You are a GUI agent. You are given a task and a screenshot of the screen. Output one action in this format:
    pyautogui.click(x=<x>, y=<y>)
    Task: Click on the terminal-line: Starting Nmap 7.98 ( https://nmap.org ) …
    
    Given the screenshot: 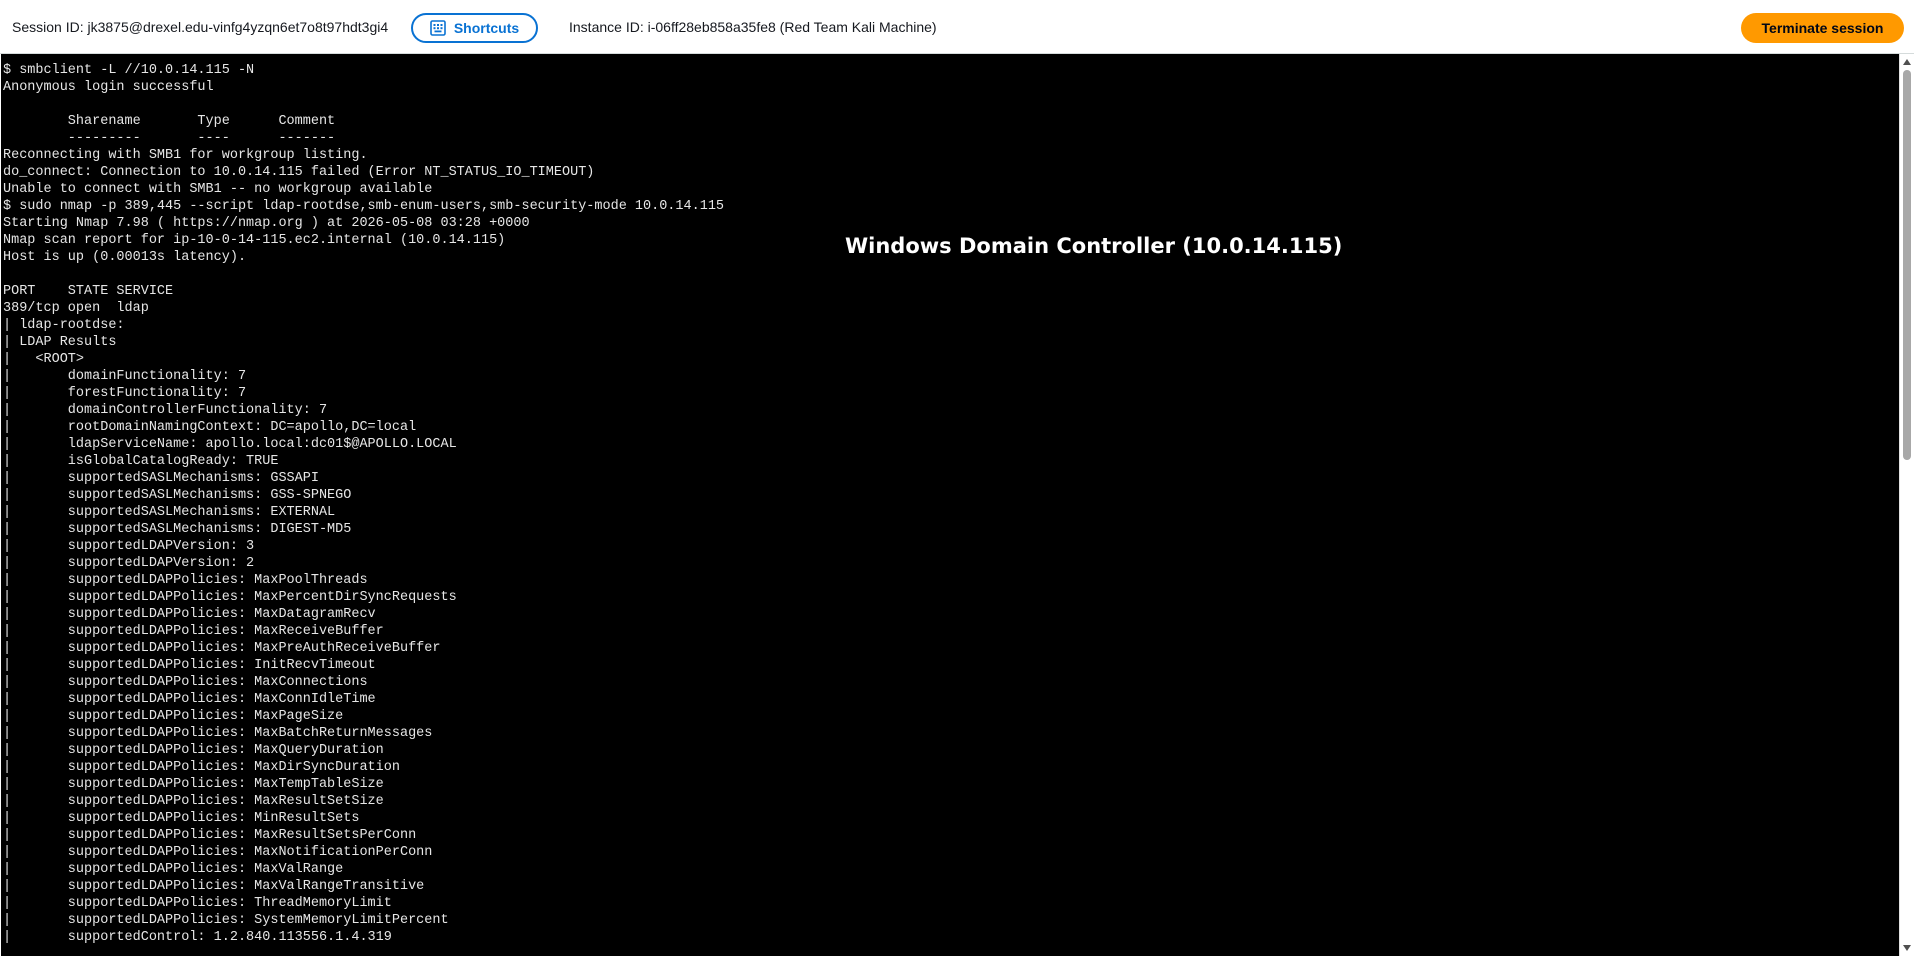 What is the action you would take?
    pyautogui.click(x=266, y=223)
    